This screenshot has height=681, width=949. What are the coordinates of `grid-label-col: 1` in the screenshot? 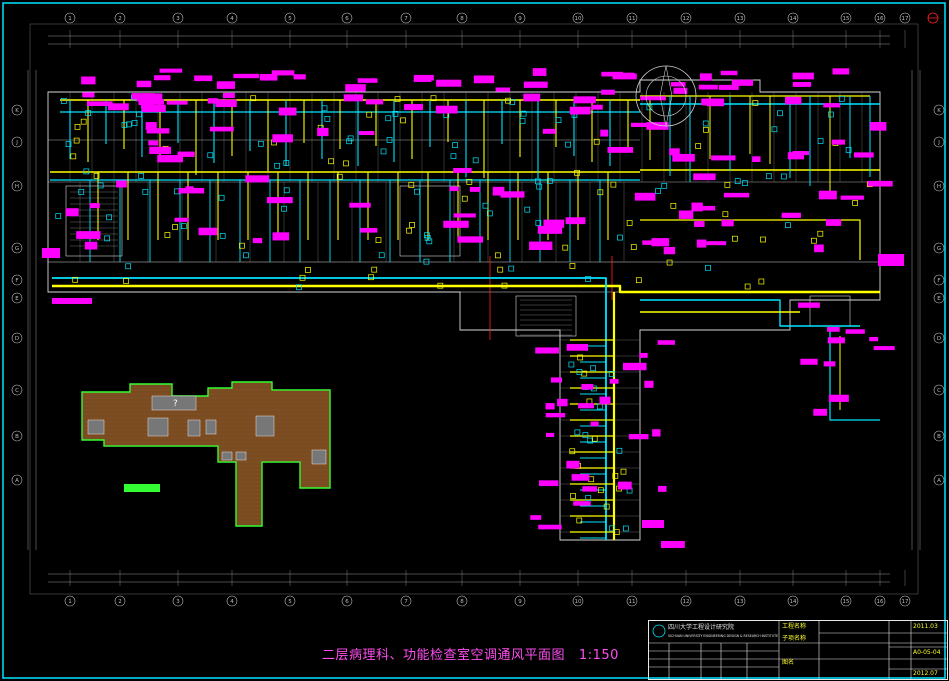 It's located at (70, 19).